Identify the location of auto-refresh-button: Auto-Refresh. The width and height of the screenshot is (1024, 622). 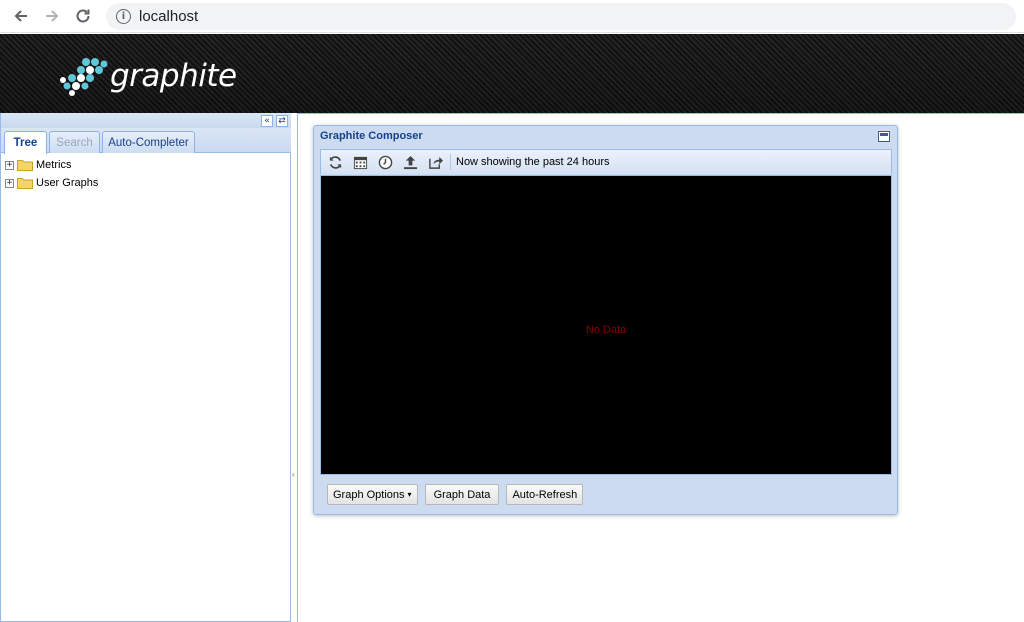
(545, 494).